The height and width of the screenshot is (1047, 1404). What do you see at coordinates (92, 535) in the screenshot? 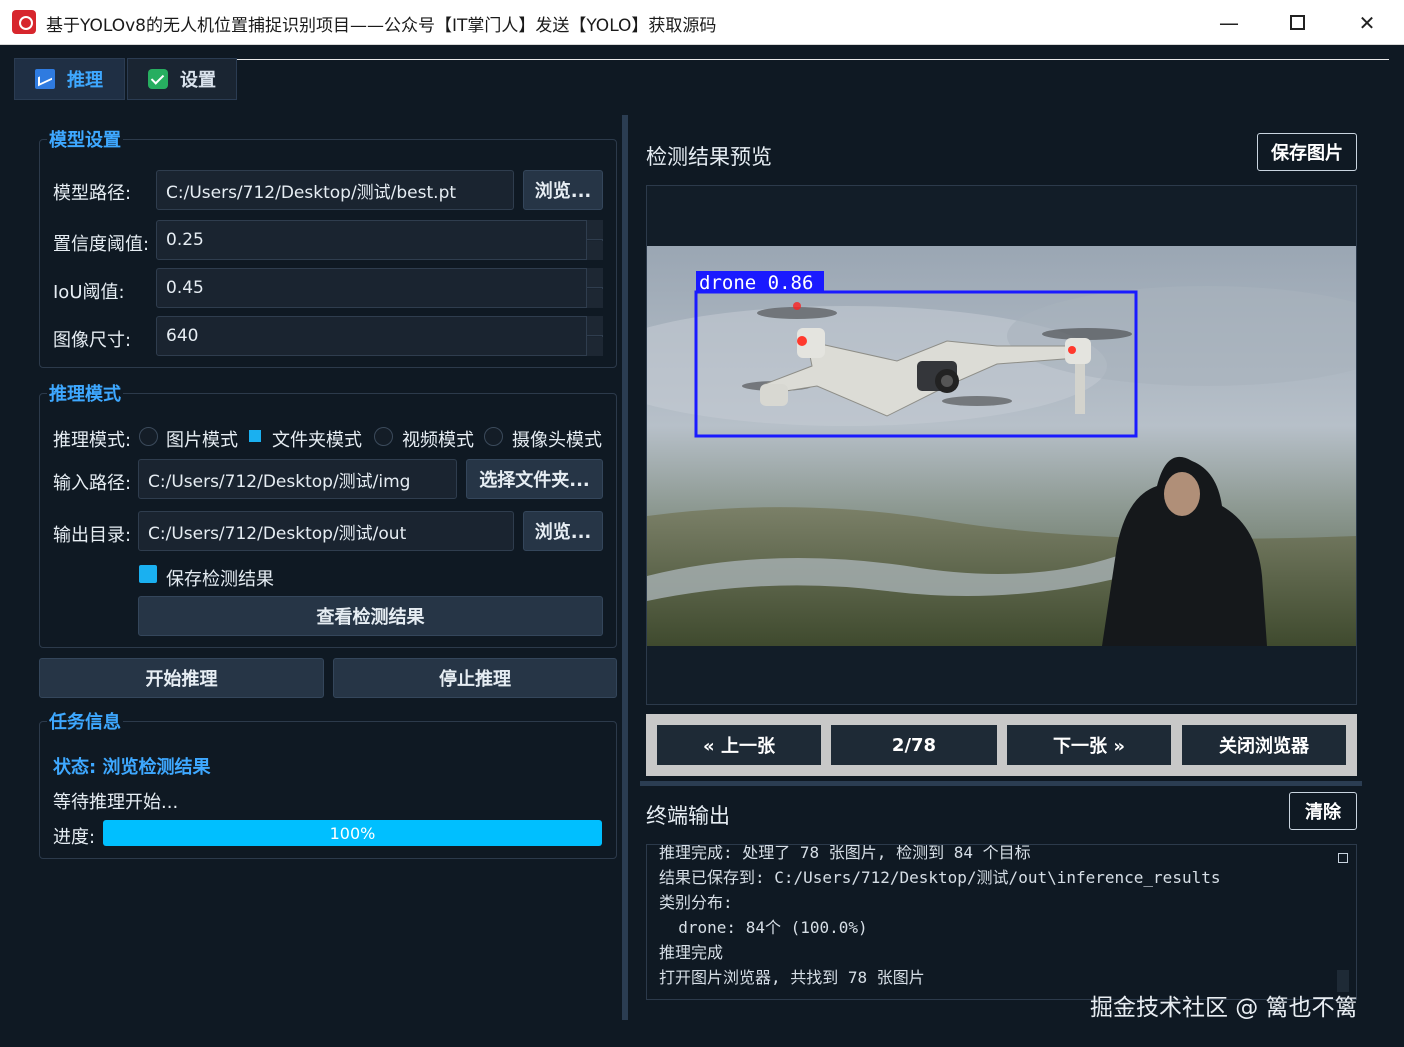
I see `output-dir-label: 输出目录:` at bounding box center [92, 535].